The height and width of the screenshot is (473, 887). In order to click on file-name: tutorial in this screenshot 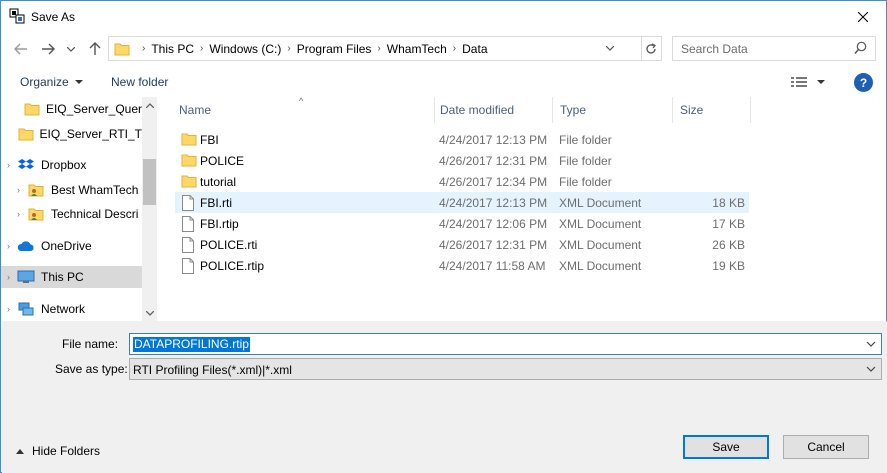, I will do `click(218, 182)`.